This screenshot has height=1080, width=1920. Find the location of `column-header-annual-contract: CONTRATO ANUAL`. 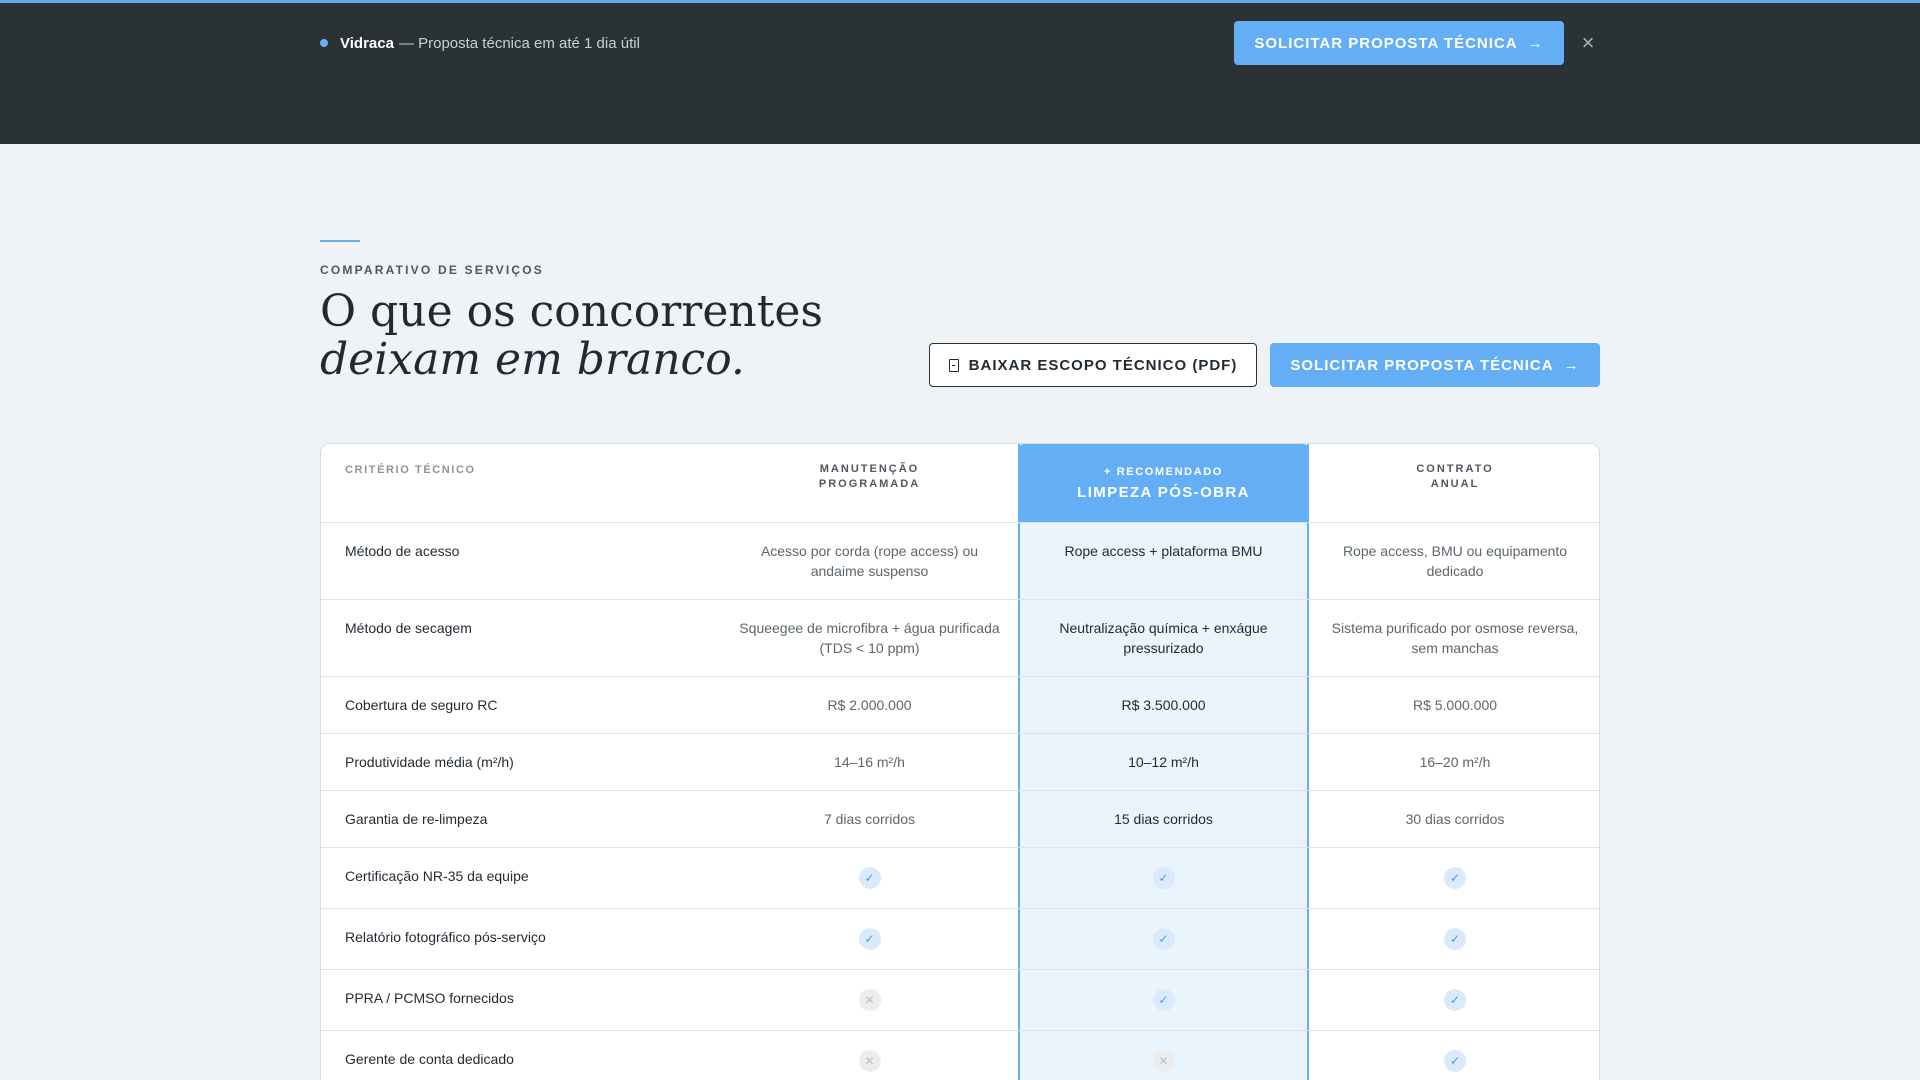

column-header-annual-contract: CONTRATO ANUAL is located at coordinates (1454, 477).